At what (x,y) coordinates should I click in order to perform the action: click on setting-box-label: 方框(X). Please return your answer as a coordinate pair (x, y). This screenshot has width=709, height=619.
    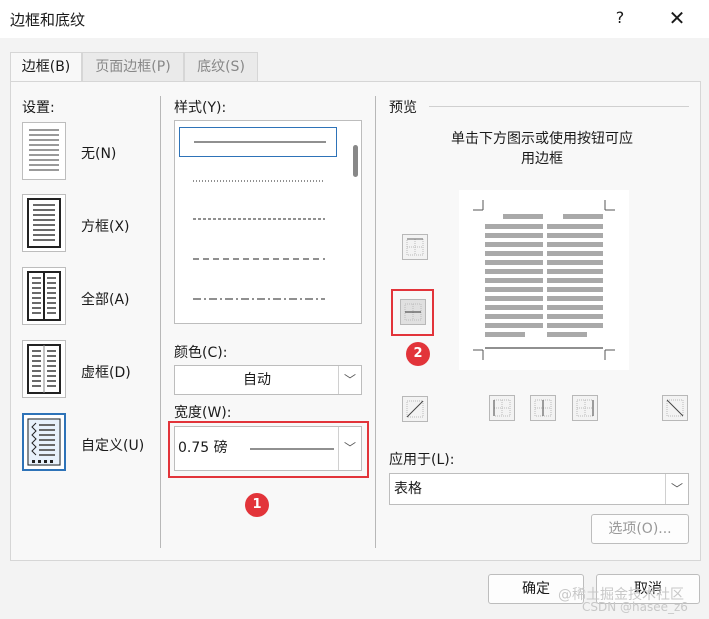
    Looking at the image, I should click on (105, 226).